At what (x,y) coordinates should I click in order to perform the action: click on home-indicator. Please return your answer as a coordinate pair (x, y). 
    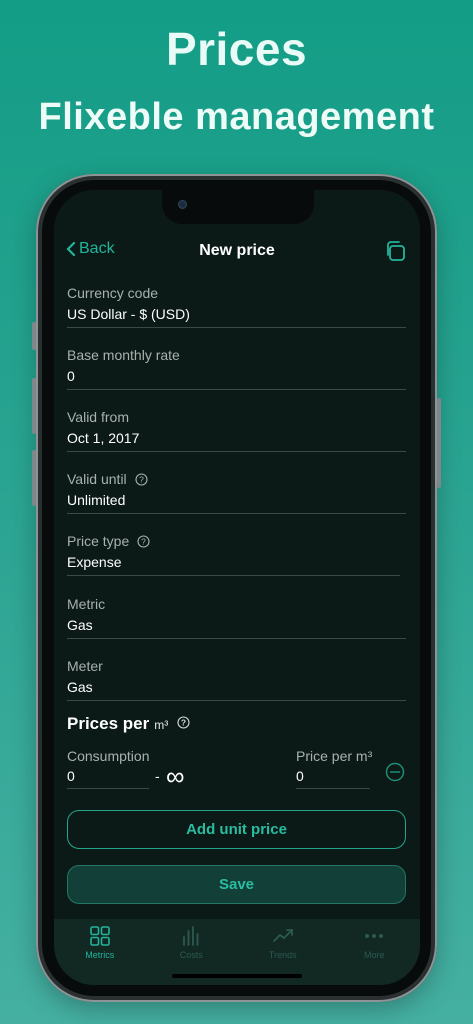
    Looking at the image, I should click on (237, 976).